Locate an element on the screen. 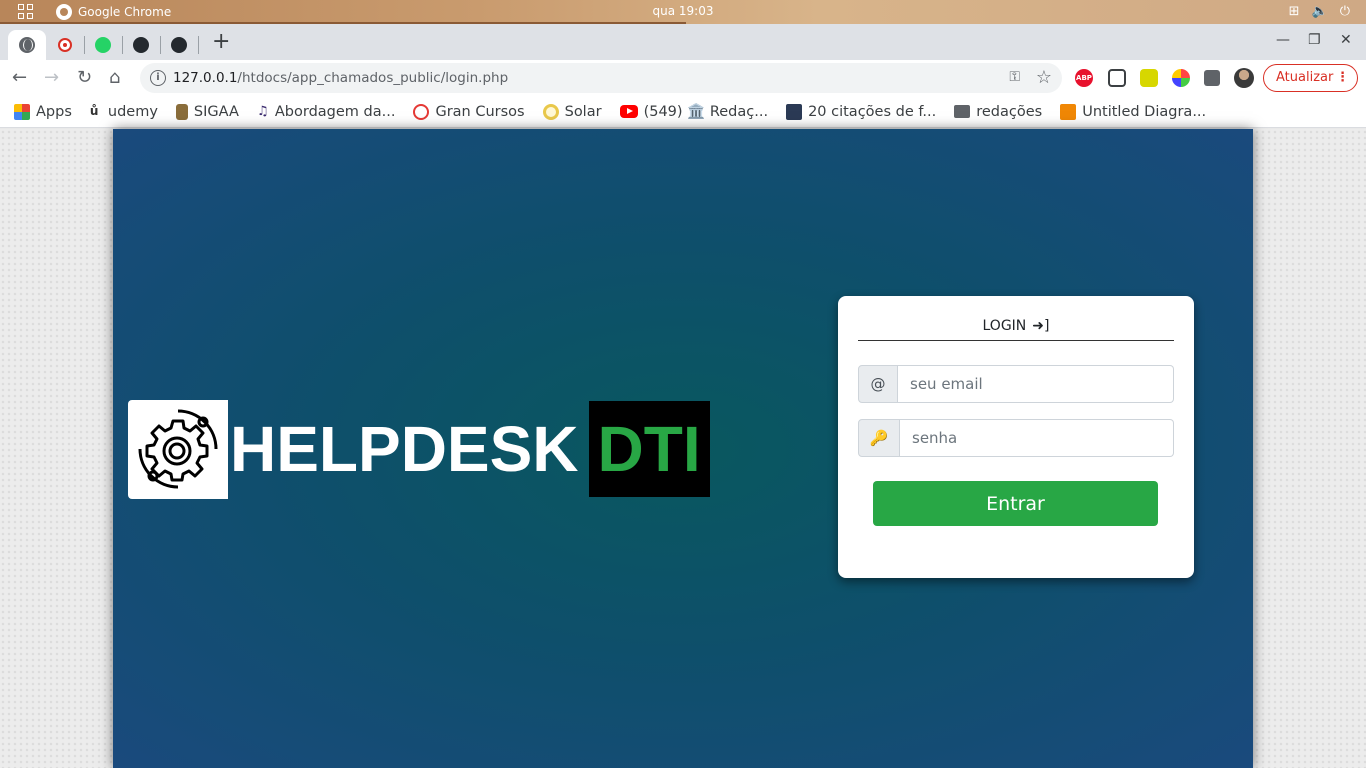 The image size is (1366, 768). bookmark-redacoes-folder: redações is located at coordinates (998, 112).